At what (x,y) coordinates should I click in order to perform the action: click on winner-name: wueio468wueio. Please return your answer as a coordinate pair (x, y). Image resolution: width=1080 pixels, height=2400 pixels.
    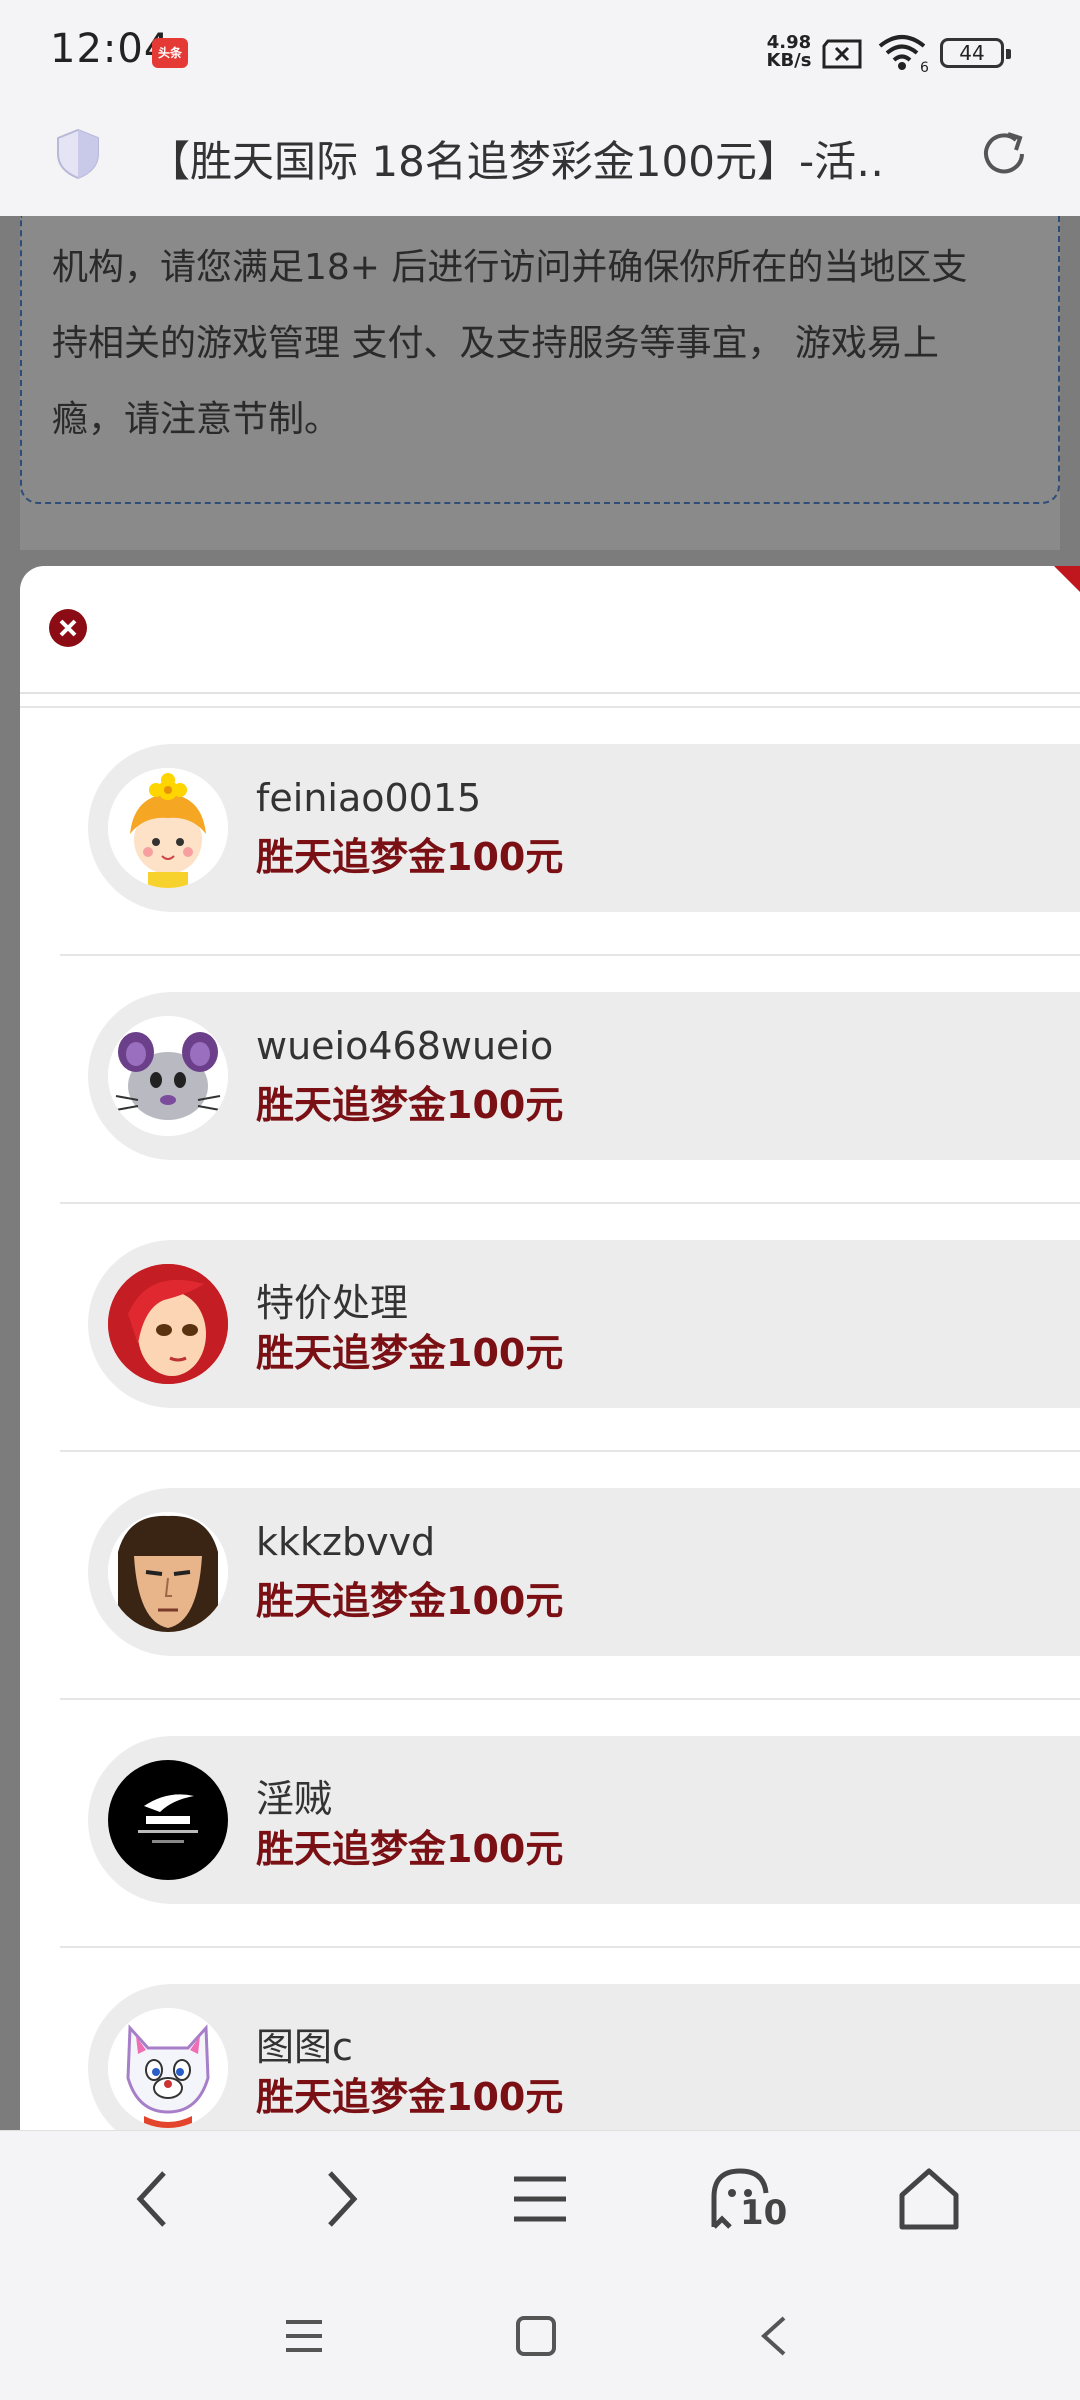
    Looking at the image, I should click on (405, 1046).